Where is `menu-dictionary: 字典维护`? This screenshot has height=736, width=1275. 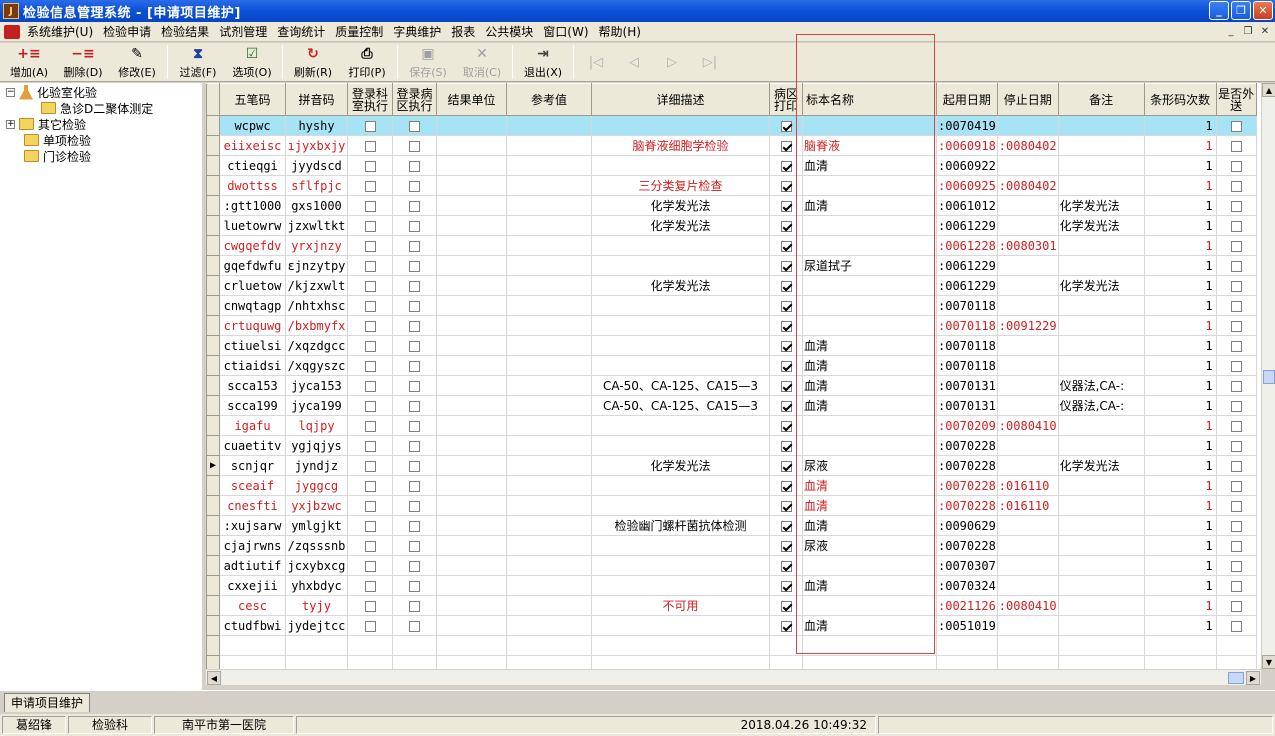 menu-dictionary: 字典维护 is located at coordinates (417, 31).